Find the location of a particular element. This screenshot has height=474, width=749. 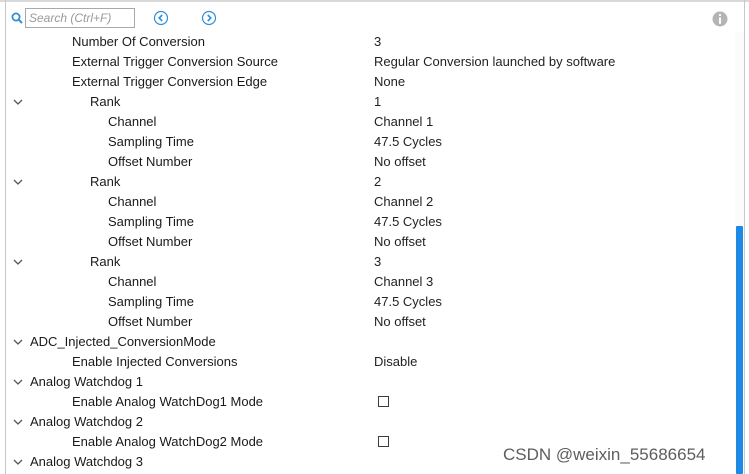

row-value: Channel 1 is located at coordinates (403, 122).